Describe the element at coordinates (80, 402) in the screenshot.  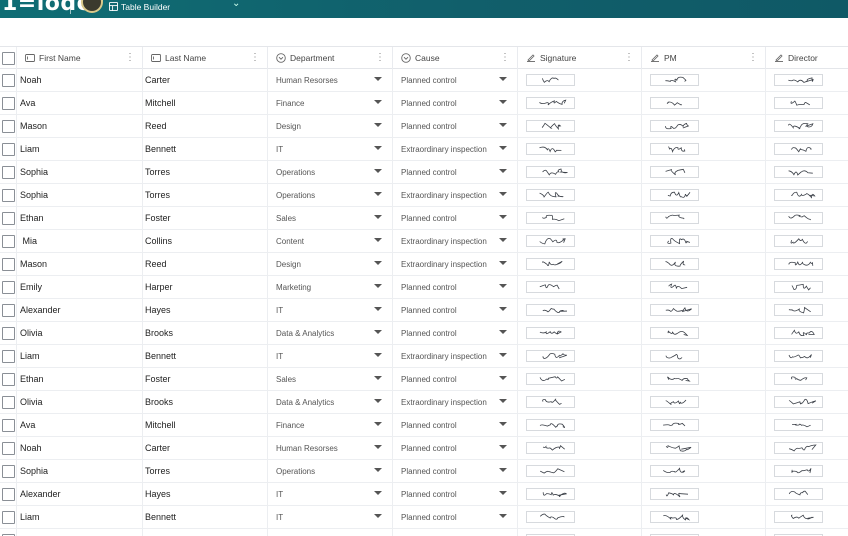
I see `first-name-cell: Olivia` at that location.